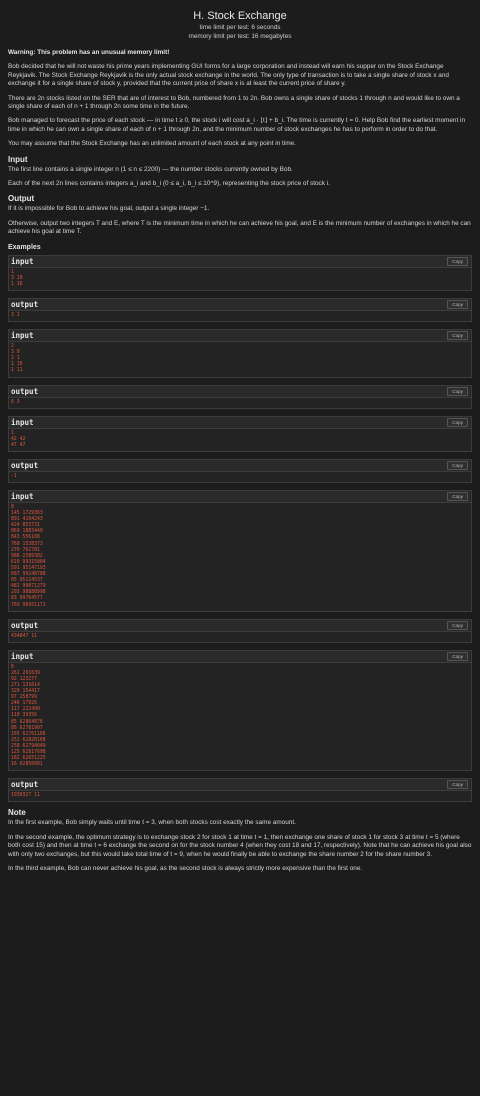  What do you see at coordinates (240, 27) in the screenshot?
I see `time-limit: time limit per test: 6 seconds` at bounding box center [240, 27].